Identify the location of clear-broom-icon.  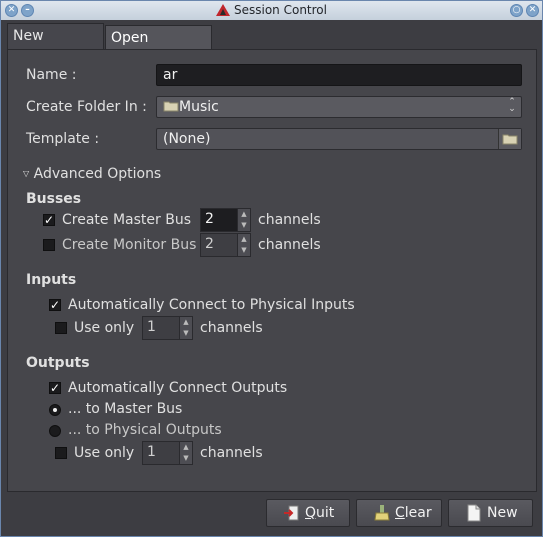
(382, 513).